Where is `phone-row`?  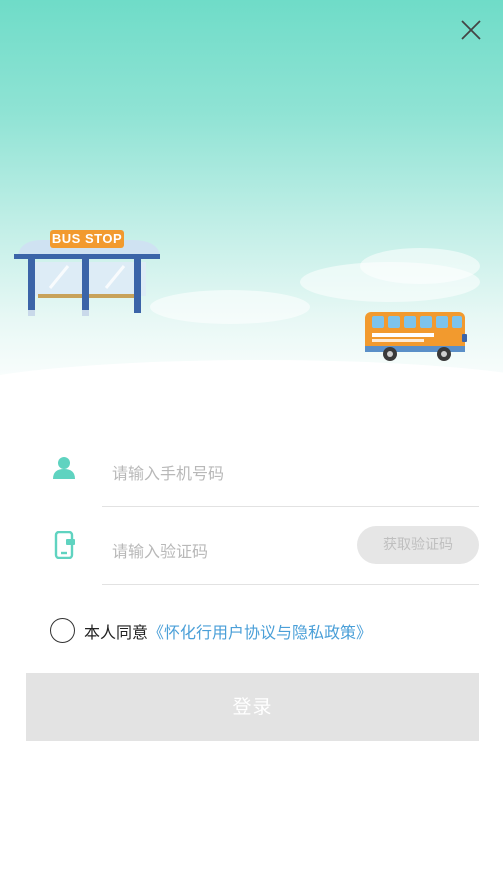 phone-row is located at coordinates (290, 473).